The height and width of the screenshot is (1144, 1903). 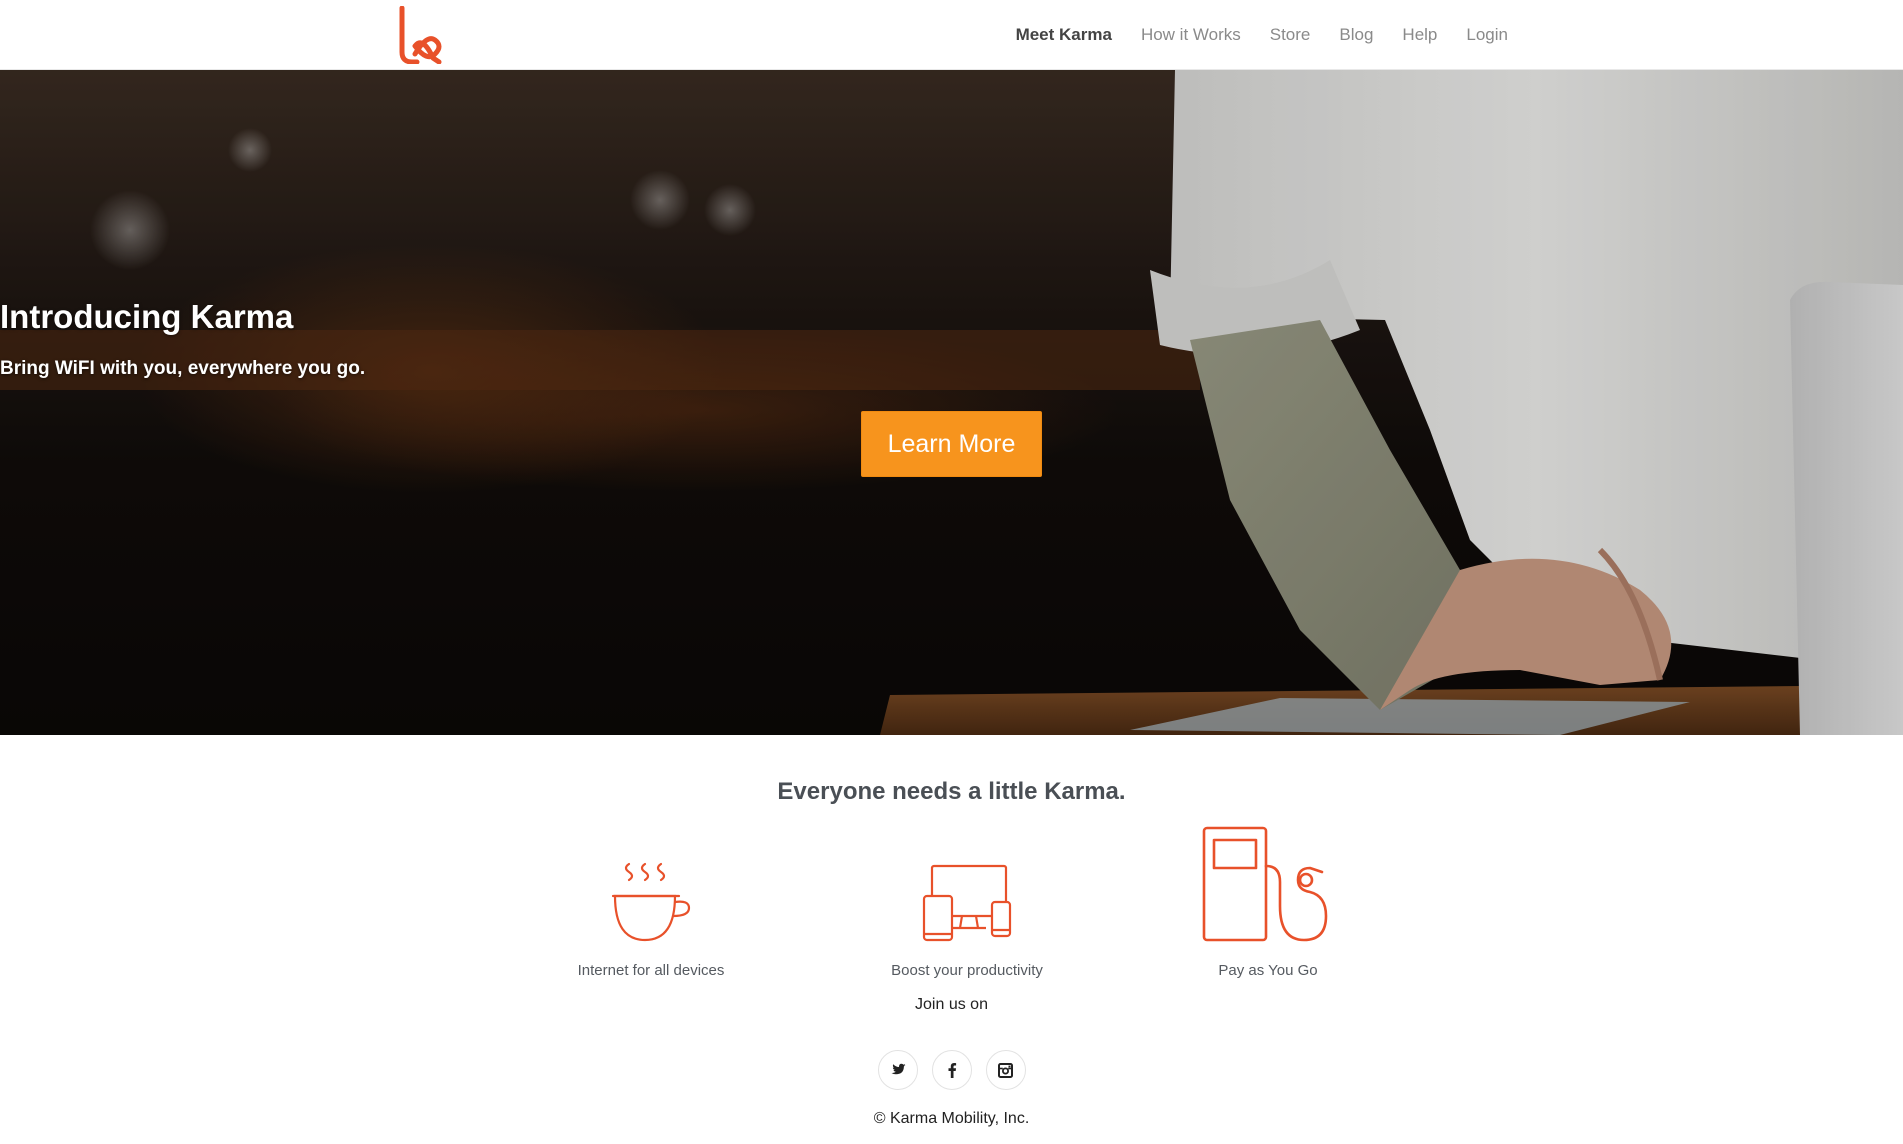 I want to click on facebook-link, so click(x=951, y=1070).